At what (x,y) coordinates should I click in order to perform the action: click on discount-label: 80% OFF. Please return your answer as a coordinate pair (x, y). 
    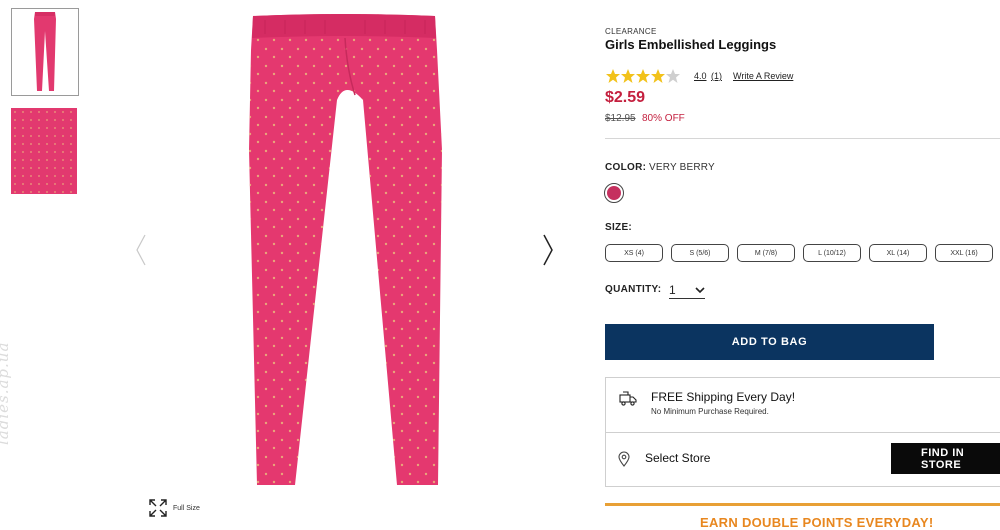
    Looking at the image, I should click on (663, 118).